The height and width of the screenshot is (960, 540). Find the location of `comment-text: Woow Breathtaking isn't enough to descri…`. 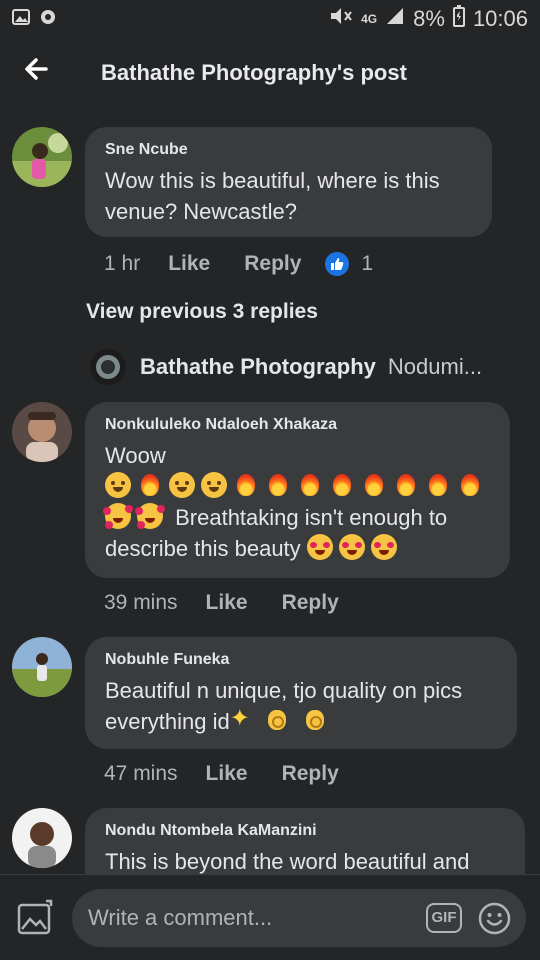

comment-text: Woow Breathtaking isn't enough to descri… is located at coordinates (297, 502).